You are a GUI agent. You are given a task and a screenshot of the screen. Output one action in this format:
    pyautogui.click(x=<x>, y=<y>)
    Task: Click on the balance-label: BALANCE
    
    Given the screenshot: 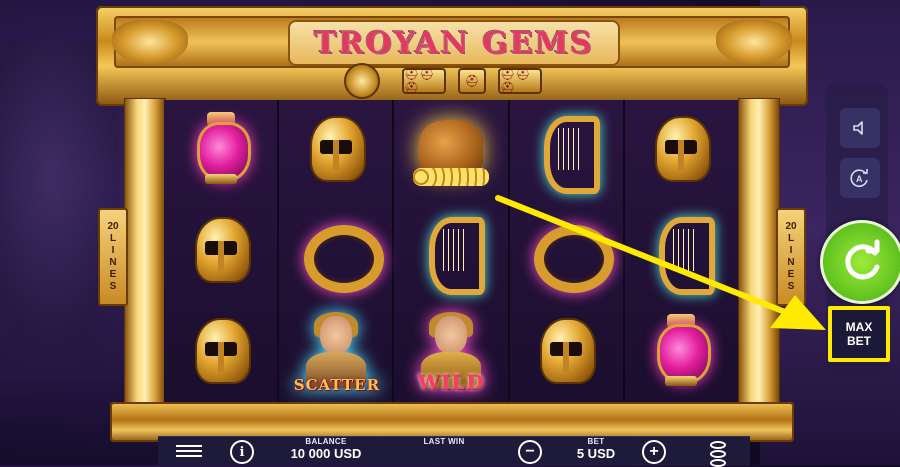 What is the action you would take?
    pyautogui.click(x=326, y=441)
    